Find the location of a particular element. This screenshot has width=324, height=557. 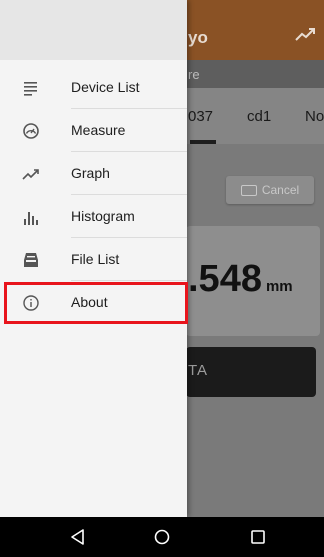

data-button: TA is located at coordinates (251, 372).